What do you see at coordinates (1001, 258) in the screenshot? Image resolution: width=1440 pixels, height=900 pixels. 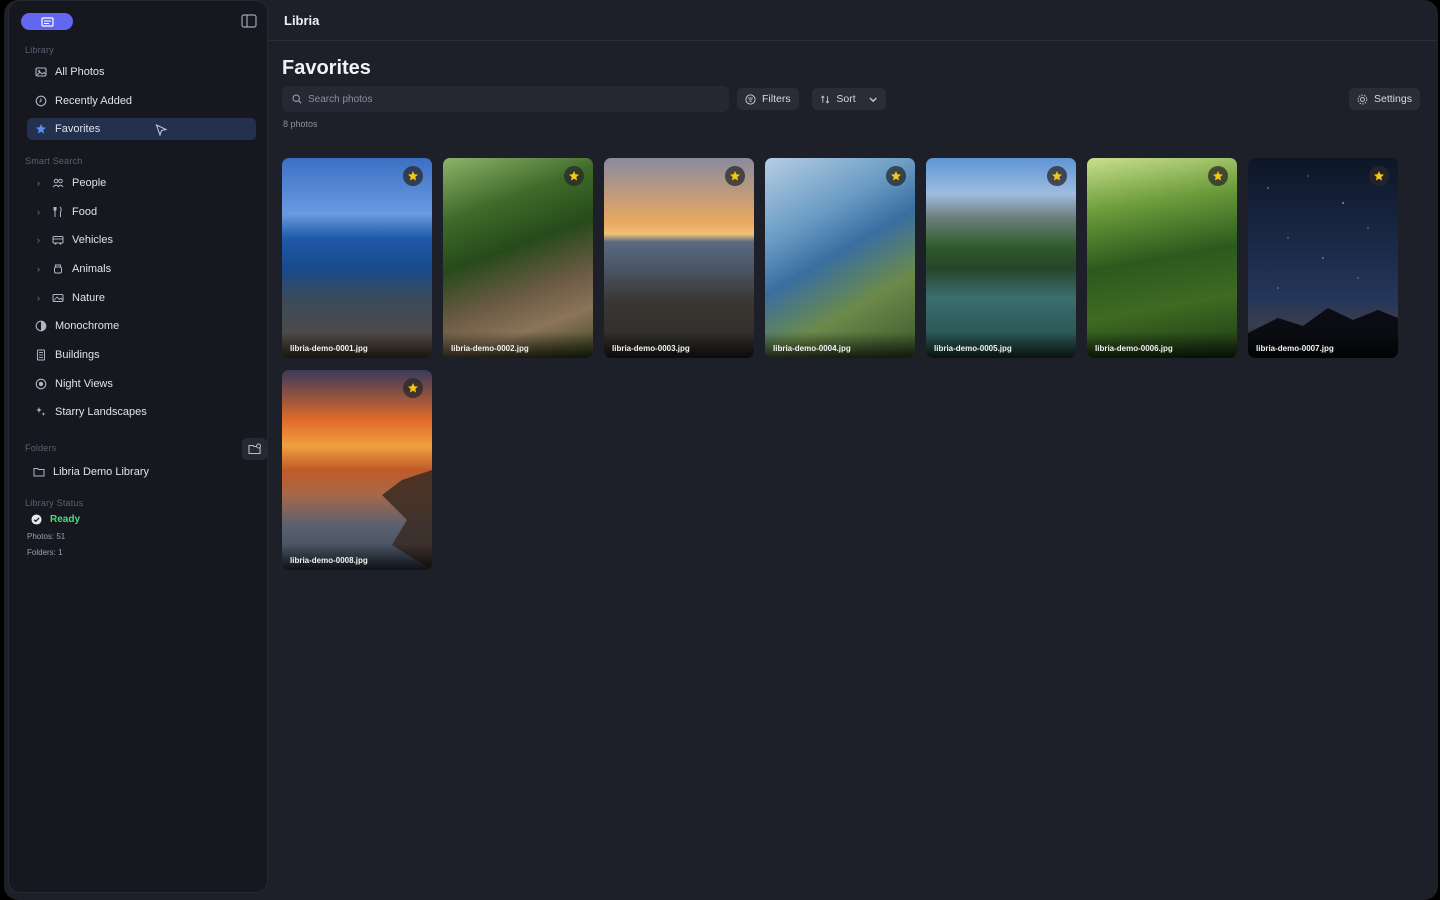 I see `photo-card: libria-demo-0005.jpg` at bounding box center [1001, 258].